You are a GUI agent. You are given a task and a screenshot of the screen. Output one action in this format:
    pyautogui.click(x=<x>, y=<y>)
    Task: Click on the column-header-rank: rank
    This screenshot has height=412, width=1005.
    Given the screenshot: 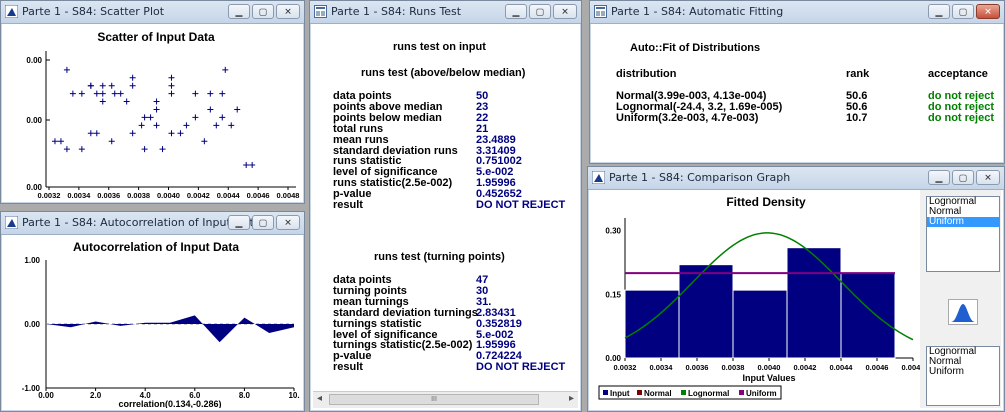 What is the action you would take?
    pyautogui.click(x=858, y=74)
    